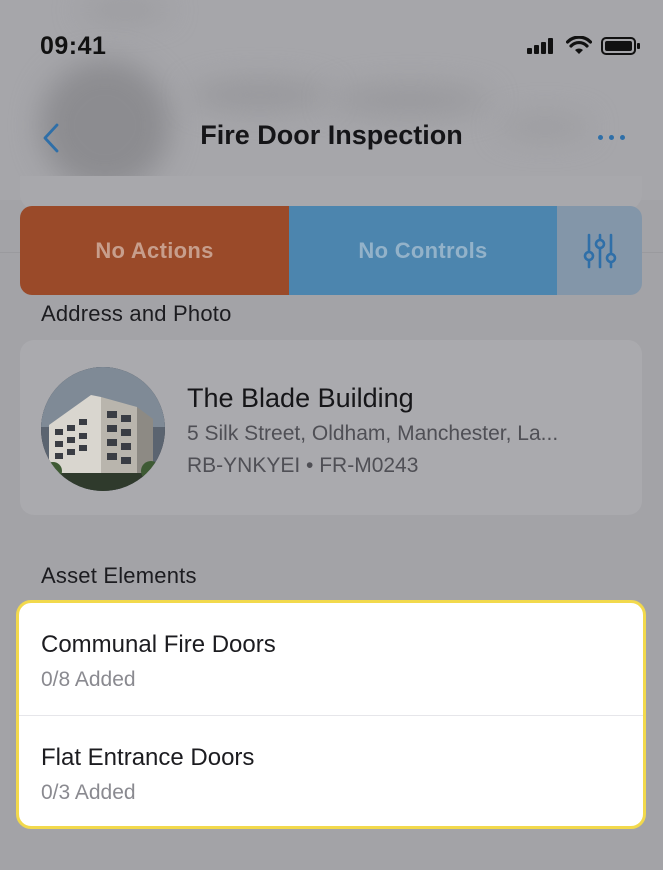 Image resolution: width=663 pixels, height=870 pixels. What do you see at coordinates (119, 575) in the screenshot?
I see `asset-section-label: Asset Elements` at bounding box center [119, 575].